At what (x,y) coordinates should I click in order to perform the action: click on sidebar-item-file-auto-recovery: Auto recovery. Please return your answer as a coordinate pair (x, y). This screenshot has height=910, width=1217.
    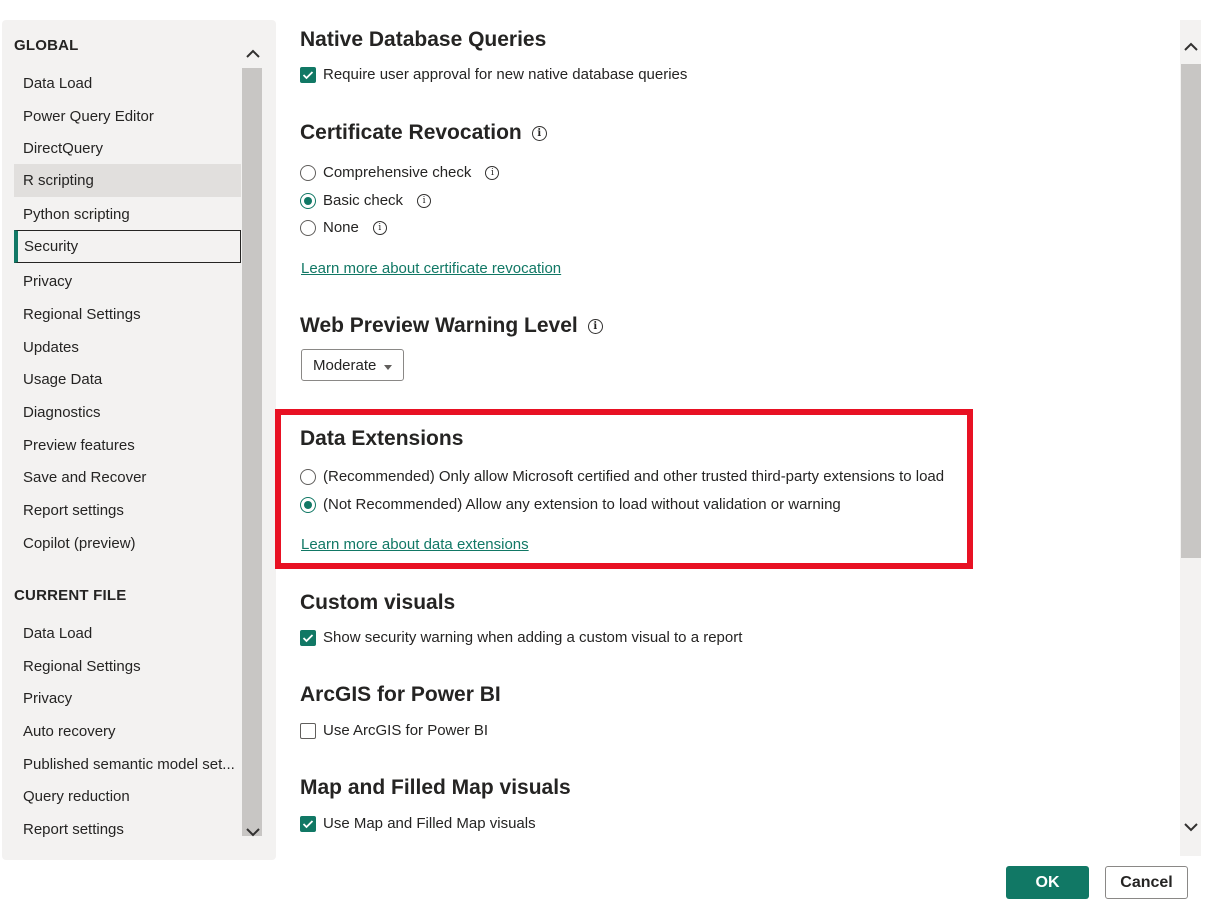
    Looking at the image, I should click on (127, 731).